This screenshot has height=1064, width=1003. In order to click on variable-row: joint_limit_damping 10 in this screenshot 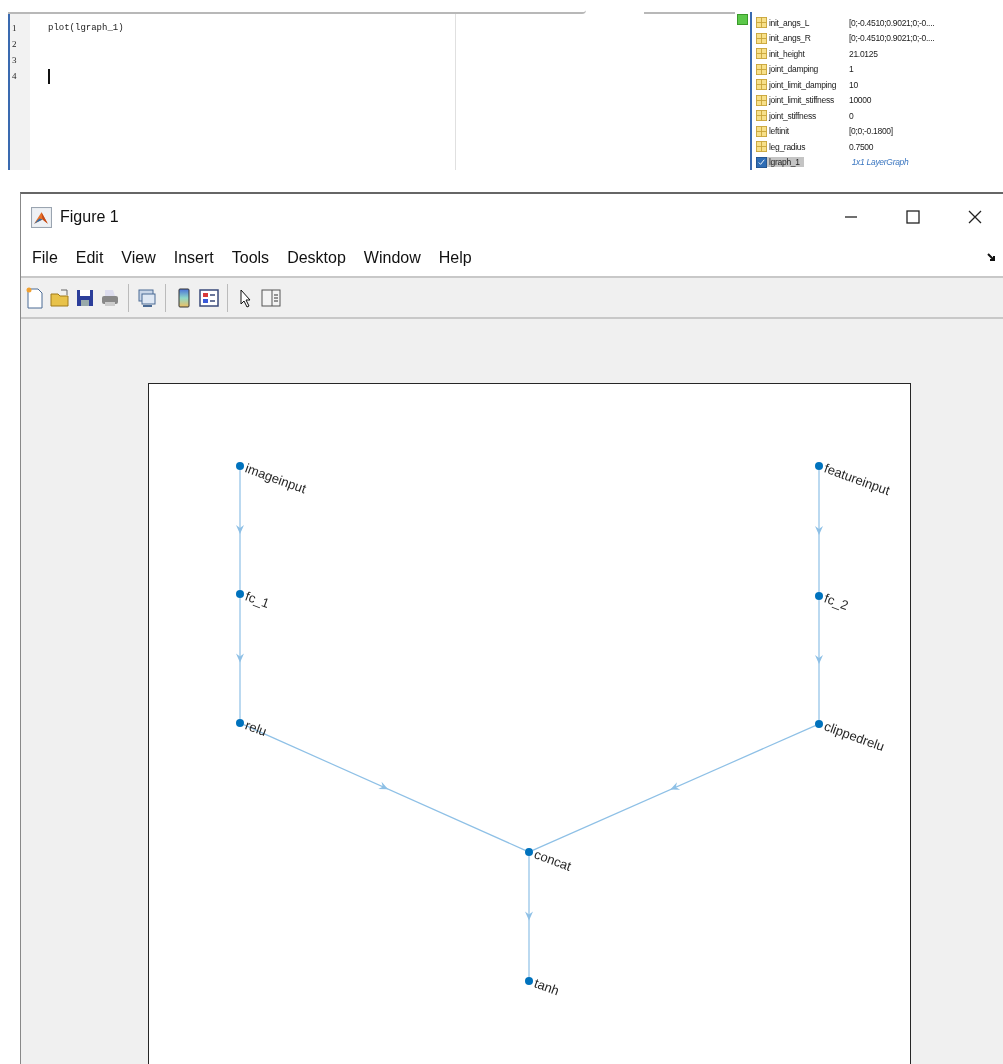, I will do `click(879, 85)`.